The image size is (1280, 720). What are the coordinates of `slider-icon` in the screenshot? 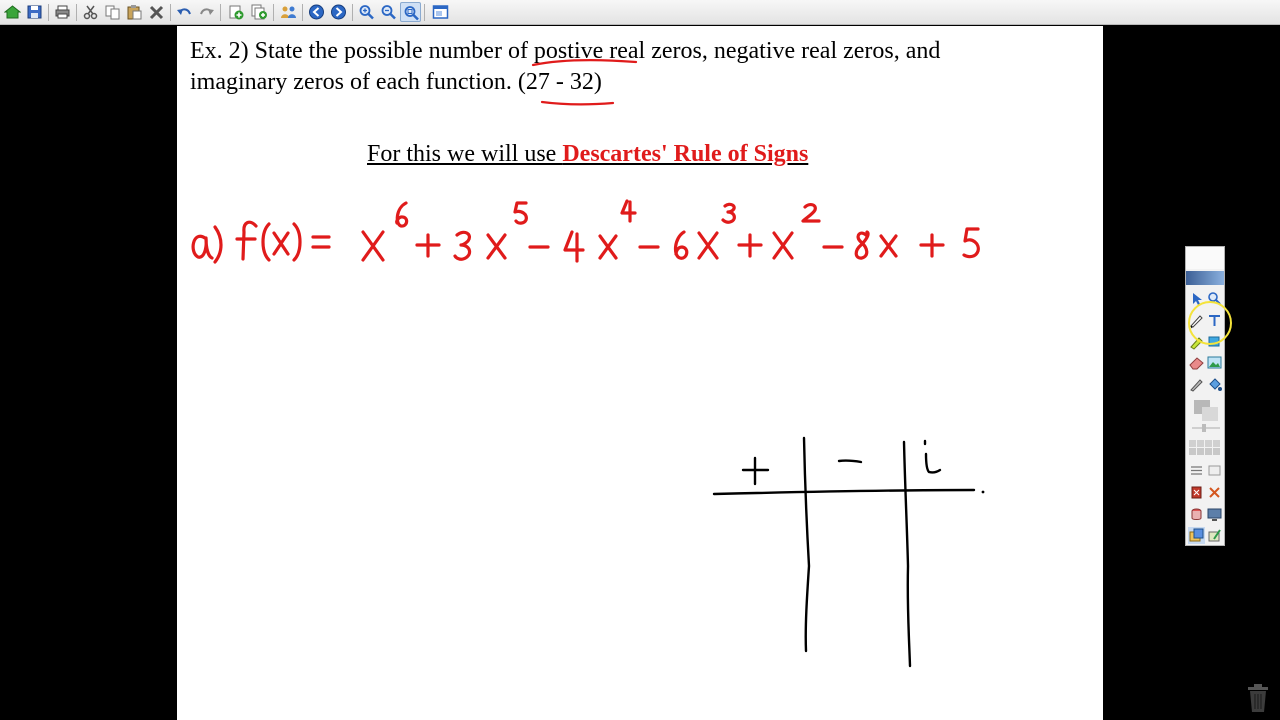 It's located at (1206, 428).